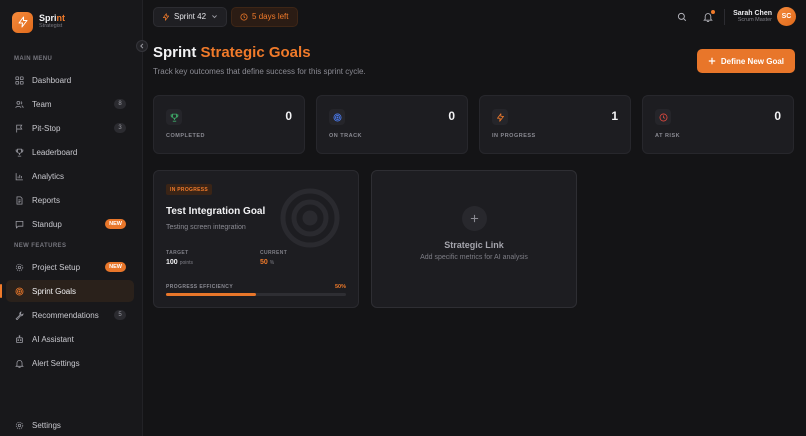 This screenshot has width=806, height=436. What do you see at coordinates (71, 22) in the screenshot?
I see `brand: Sprint Strategist` at bounding box center [71, 22].